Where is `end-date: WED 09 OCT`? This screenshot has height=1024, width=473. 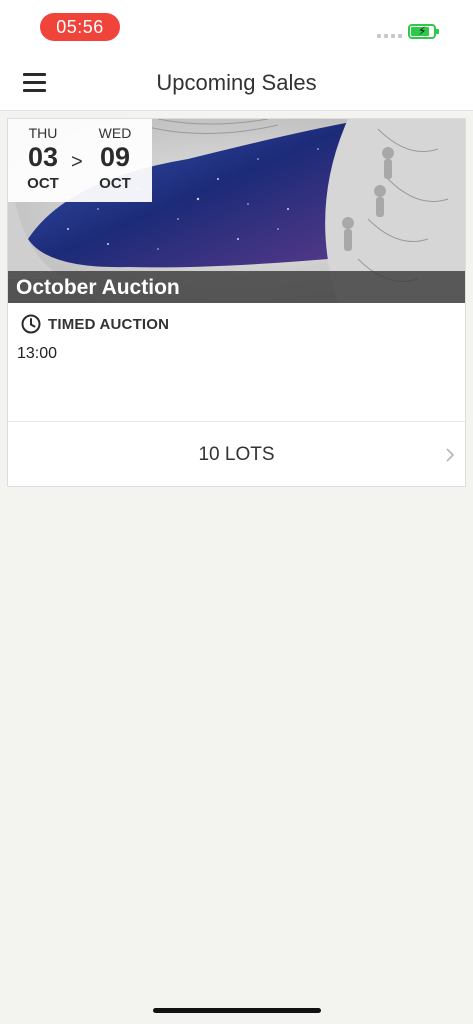 end-date: WED 09 OCT is located at coordinates (115, 155).